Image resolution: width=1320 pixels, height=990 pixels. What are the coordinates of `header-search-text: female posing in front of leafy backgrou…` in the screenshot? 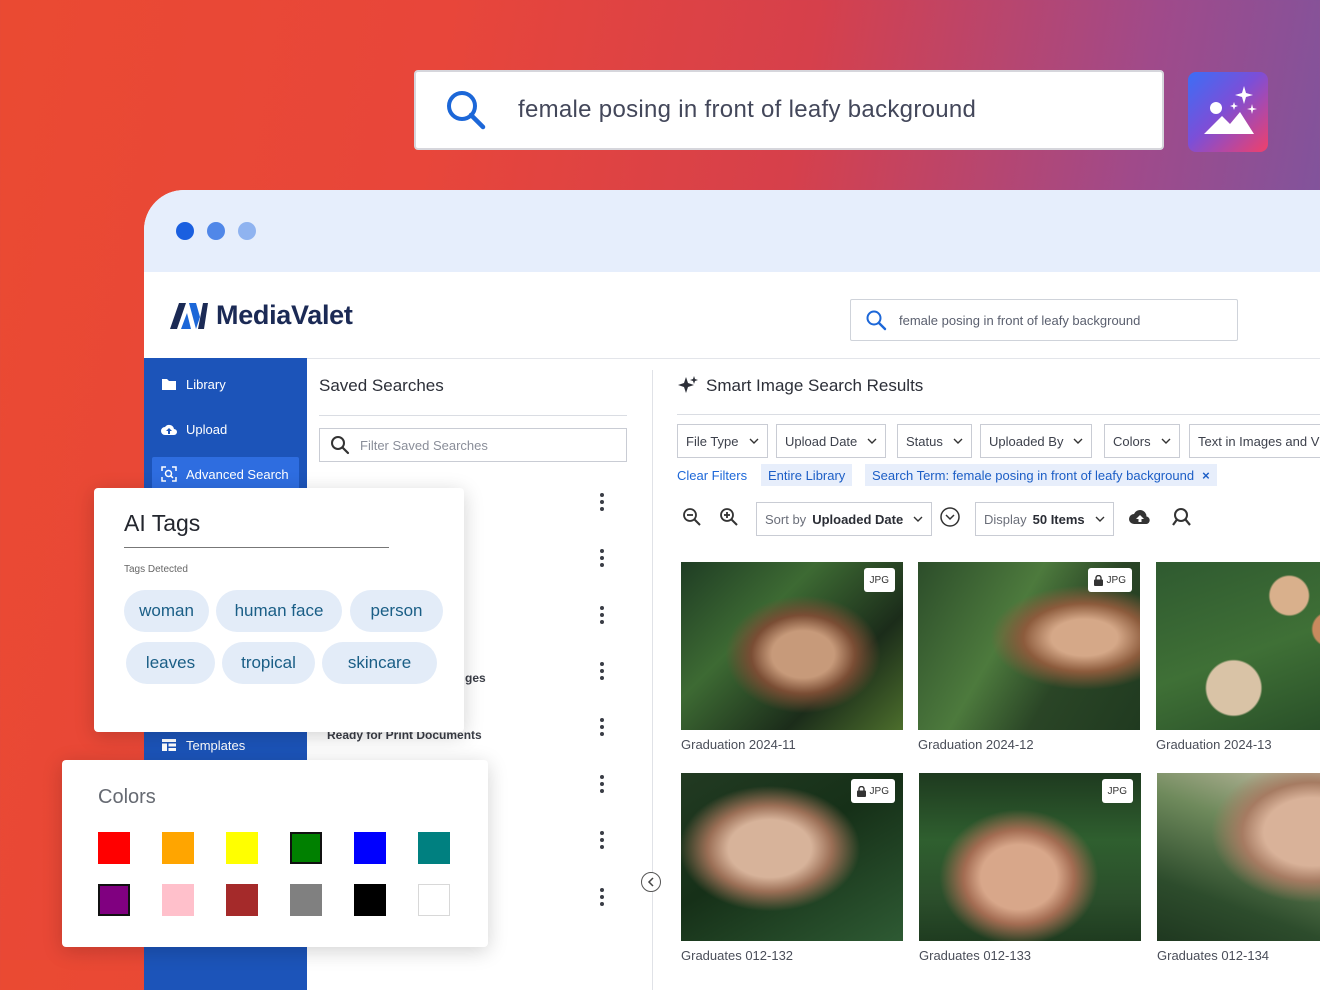 It's located at (1020, 320).